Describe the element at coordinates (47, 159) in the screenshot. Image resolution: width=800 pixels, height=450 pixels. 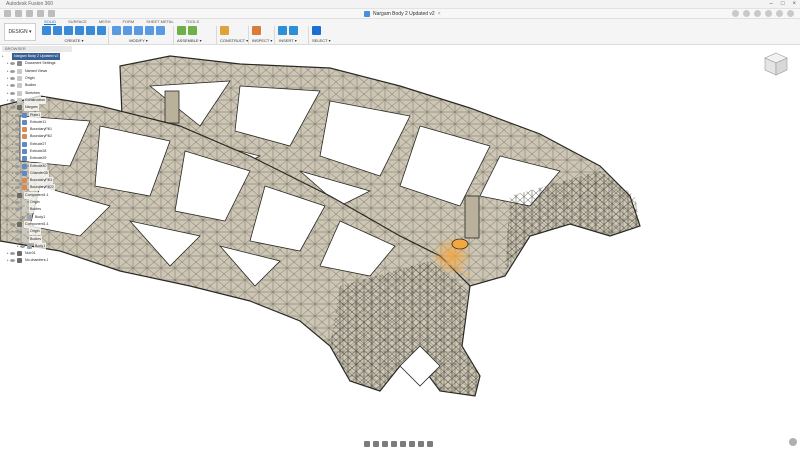
I see `browser-item: ▸ Extrude29` at that location.